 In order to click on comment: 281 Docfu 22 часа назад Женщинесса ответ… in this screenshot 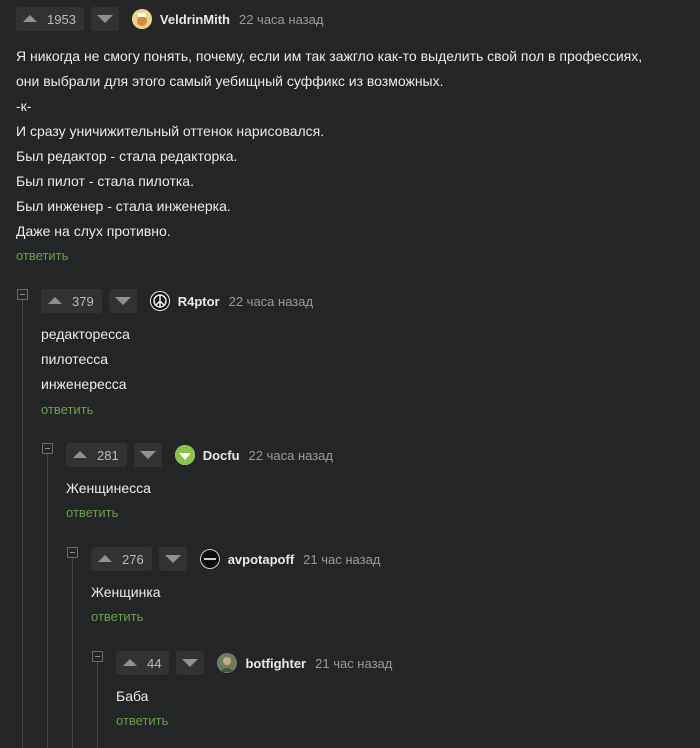, I will do `click(199, 481)`.